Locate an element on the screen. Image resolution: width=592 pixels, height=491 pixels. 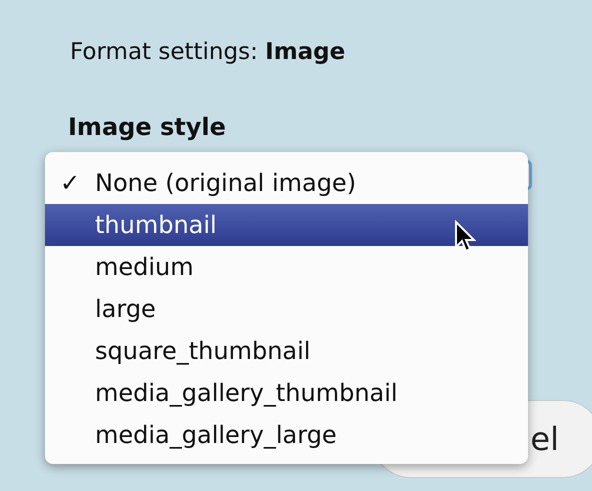
menu-item: thumbnail is located at coordinates (286, 225).